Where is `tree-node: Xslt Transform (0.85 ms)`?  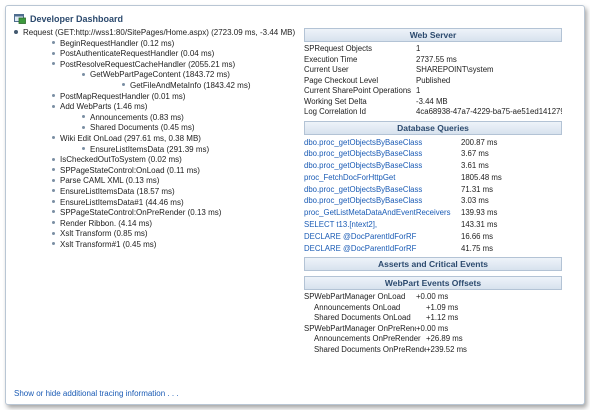
tree-node: Xslt Transform (0.85 ms) is located at coordinates (159, 234).